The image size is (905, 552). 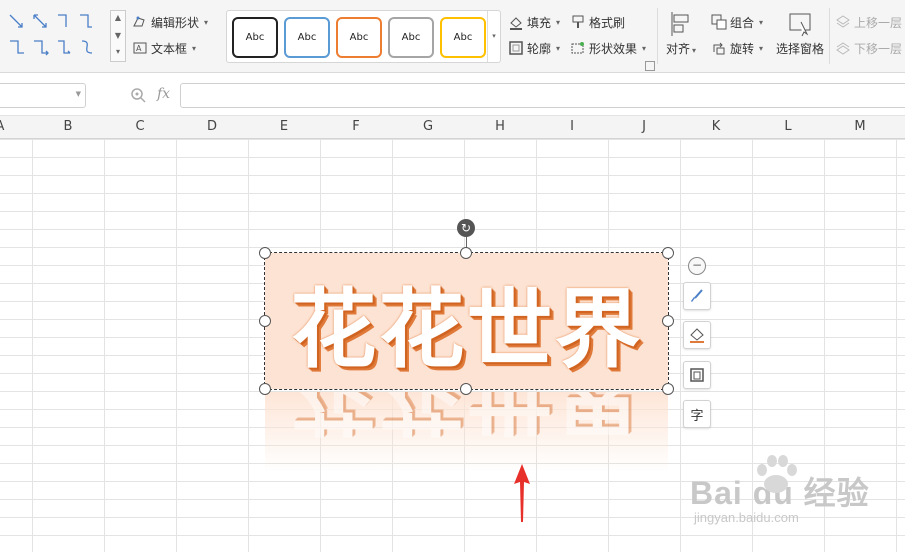 I want to click on text-box-icon: A, so click(x=140, y=48).